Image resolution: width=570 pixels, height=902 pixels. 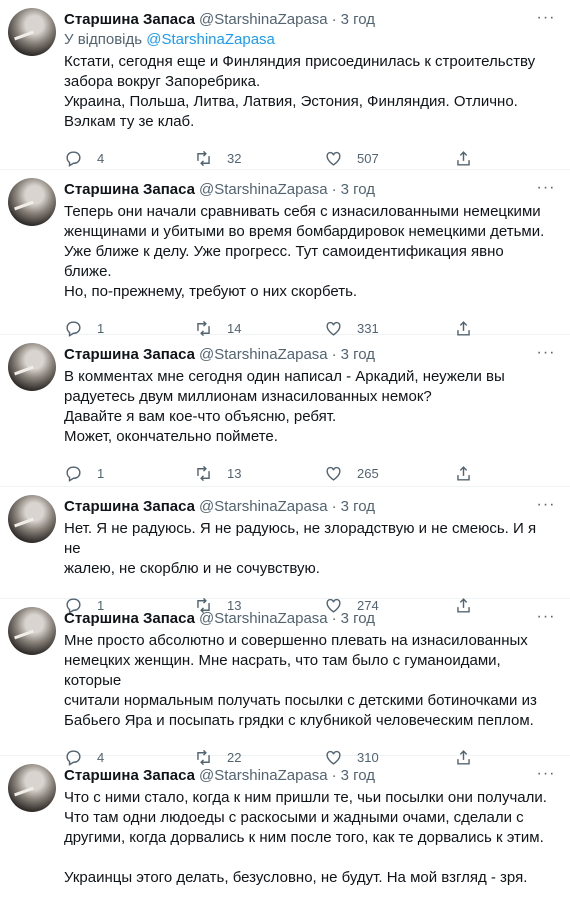 What do you see at coordinates (259, 473) in the screenshot?
I see `retweet-button: 13` at bounding box center [259, 473].